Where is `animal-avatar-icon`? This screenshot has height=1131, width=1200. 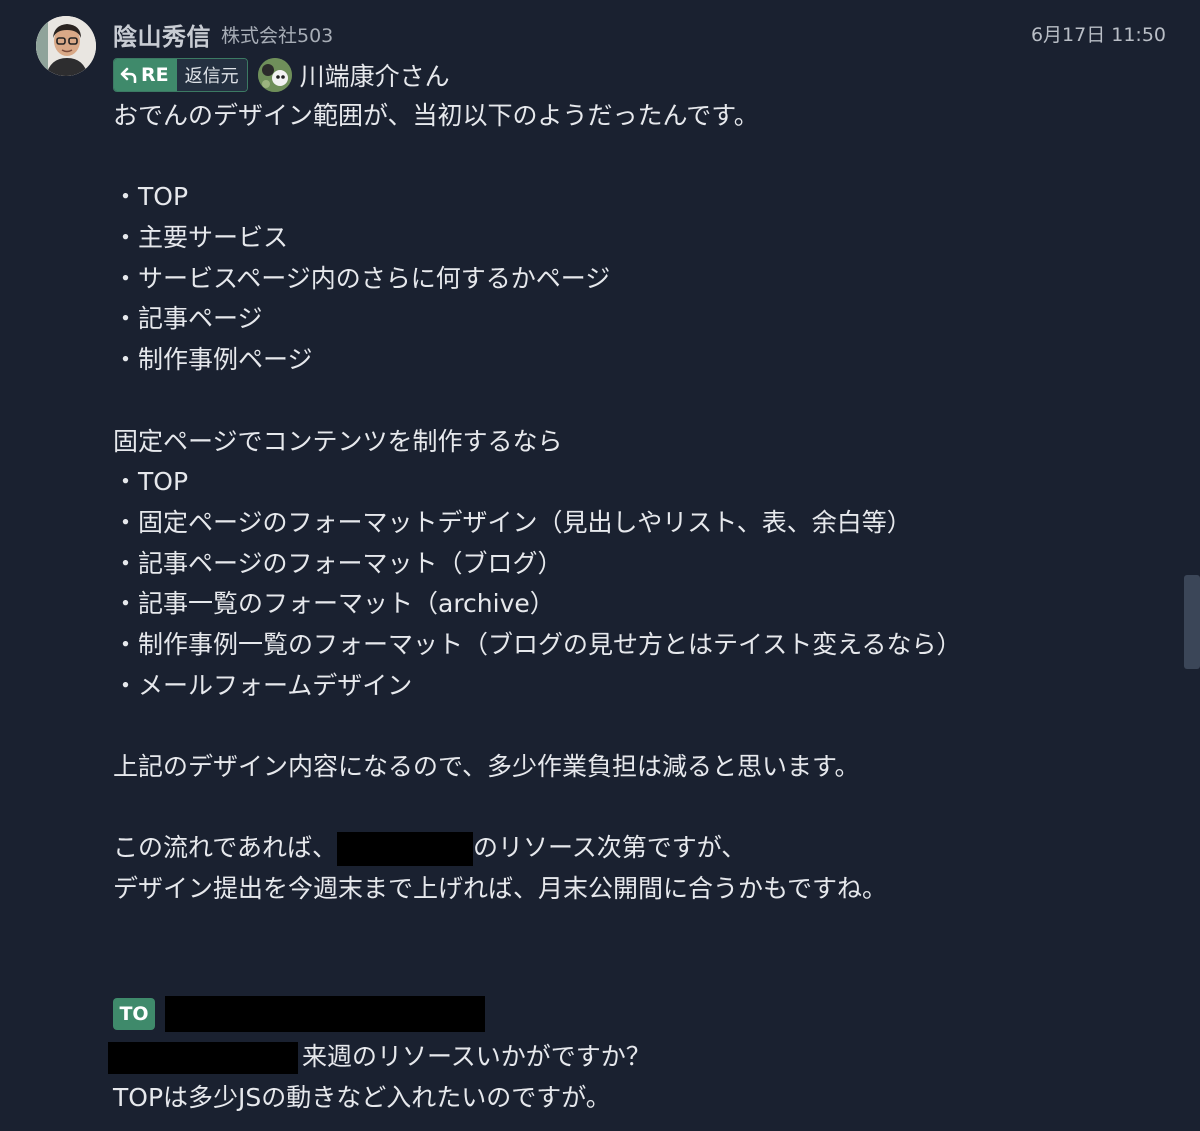
animal-avatar-icon is located at coordinates (274, 75).